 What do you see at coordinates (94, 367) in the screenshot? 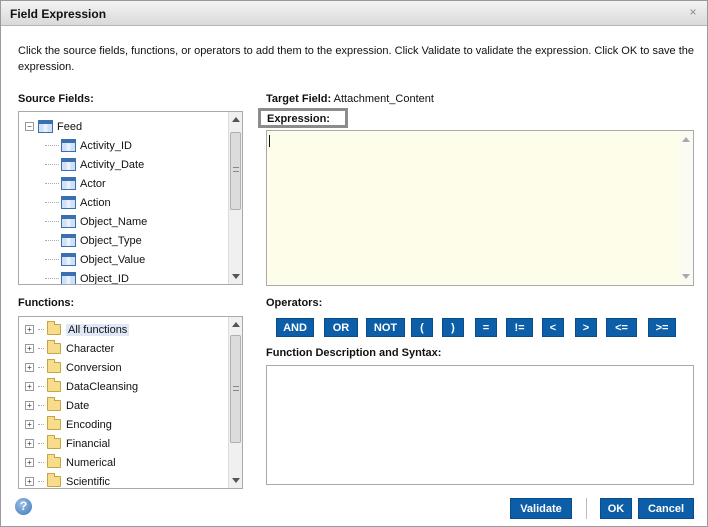
I see `function-category-label: Conversion` at bounding box center [94, 367].